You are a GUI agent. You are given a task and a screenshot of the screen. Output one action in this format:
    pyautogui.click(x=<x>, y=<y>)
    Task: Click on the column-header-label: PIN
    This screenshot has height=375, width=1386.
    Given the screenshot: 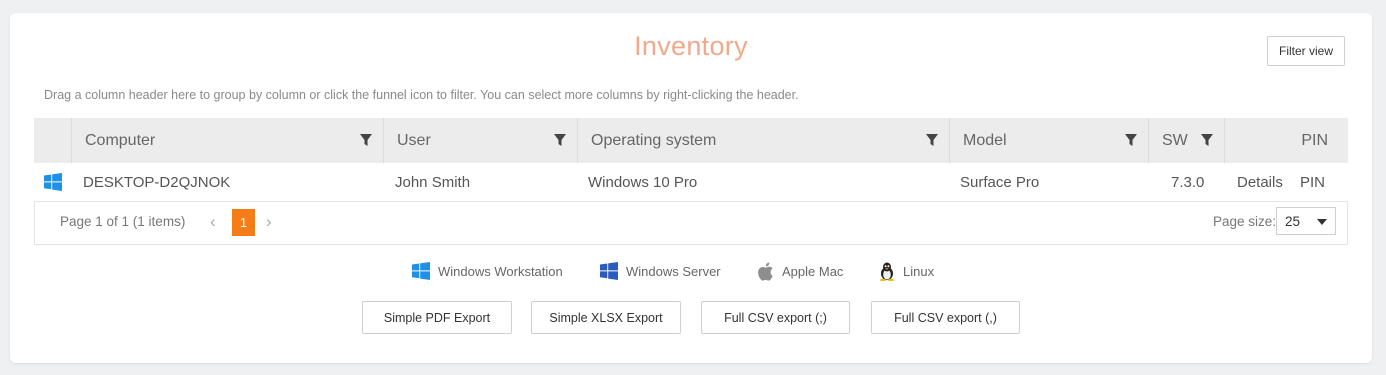 What is the action you would take?
    pyautogui.click(x=1314, y=140)
    